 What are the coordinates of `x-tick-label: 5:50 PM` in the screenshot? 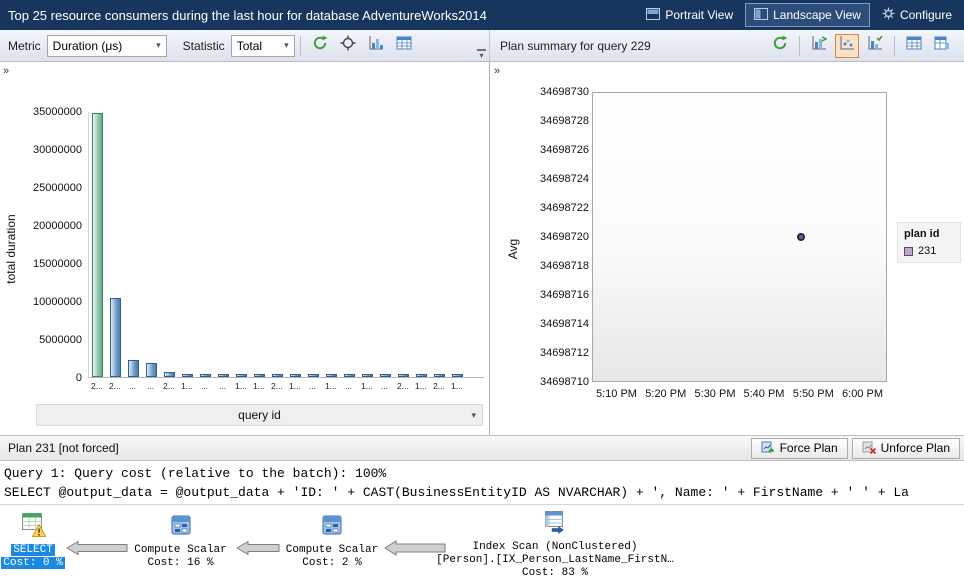 It's located at (813, 394).